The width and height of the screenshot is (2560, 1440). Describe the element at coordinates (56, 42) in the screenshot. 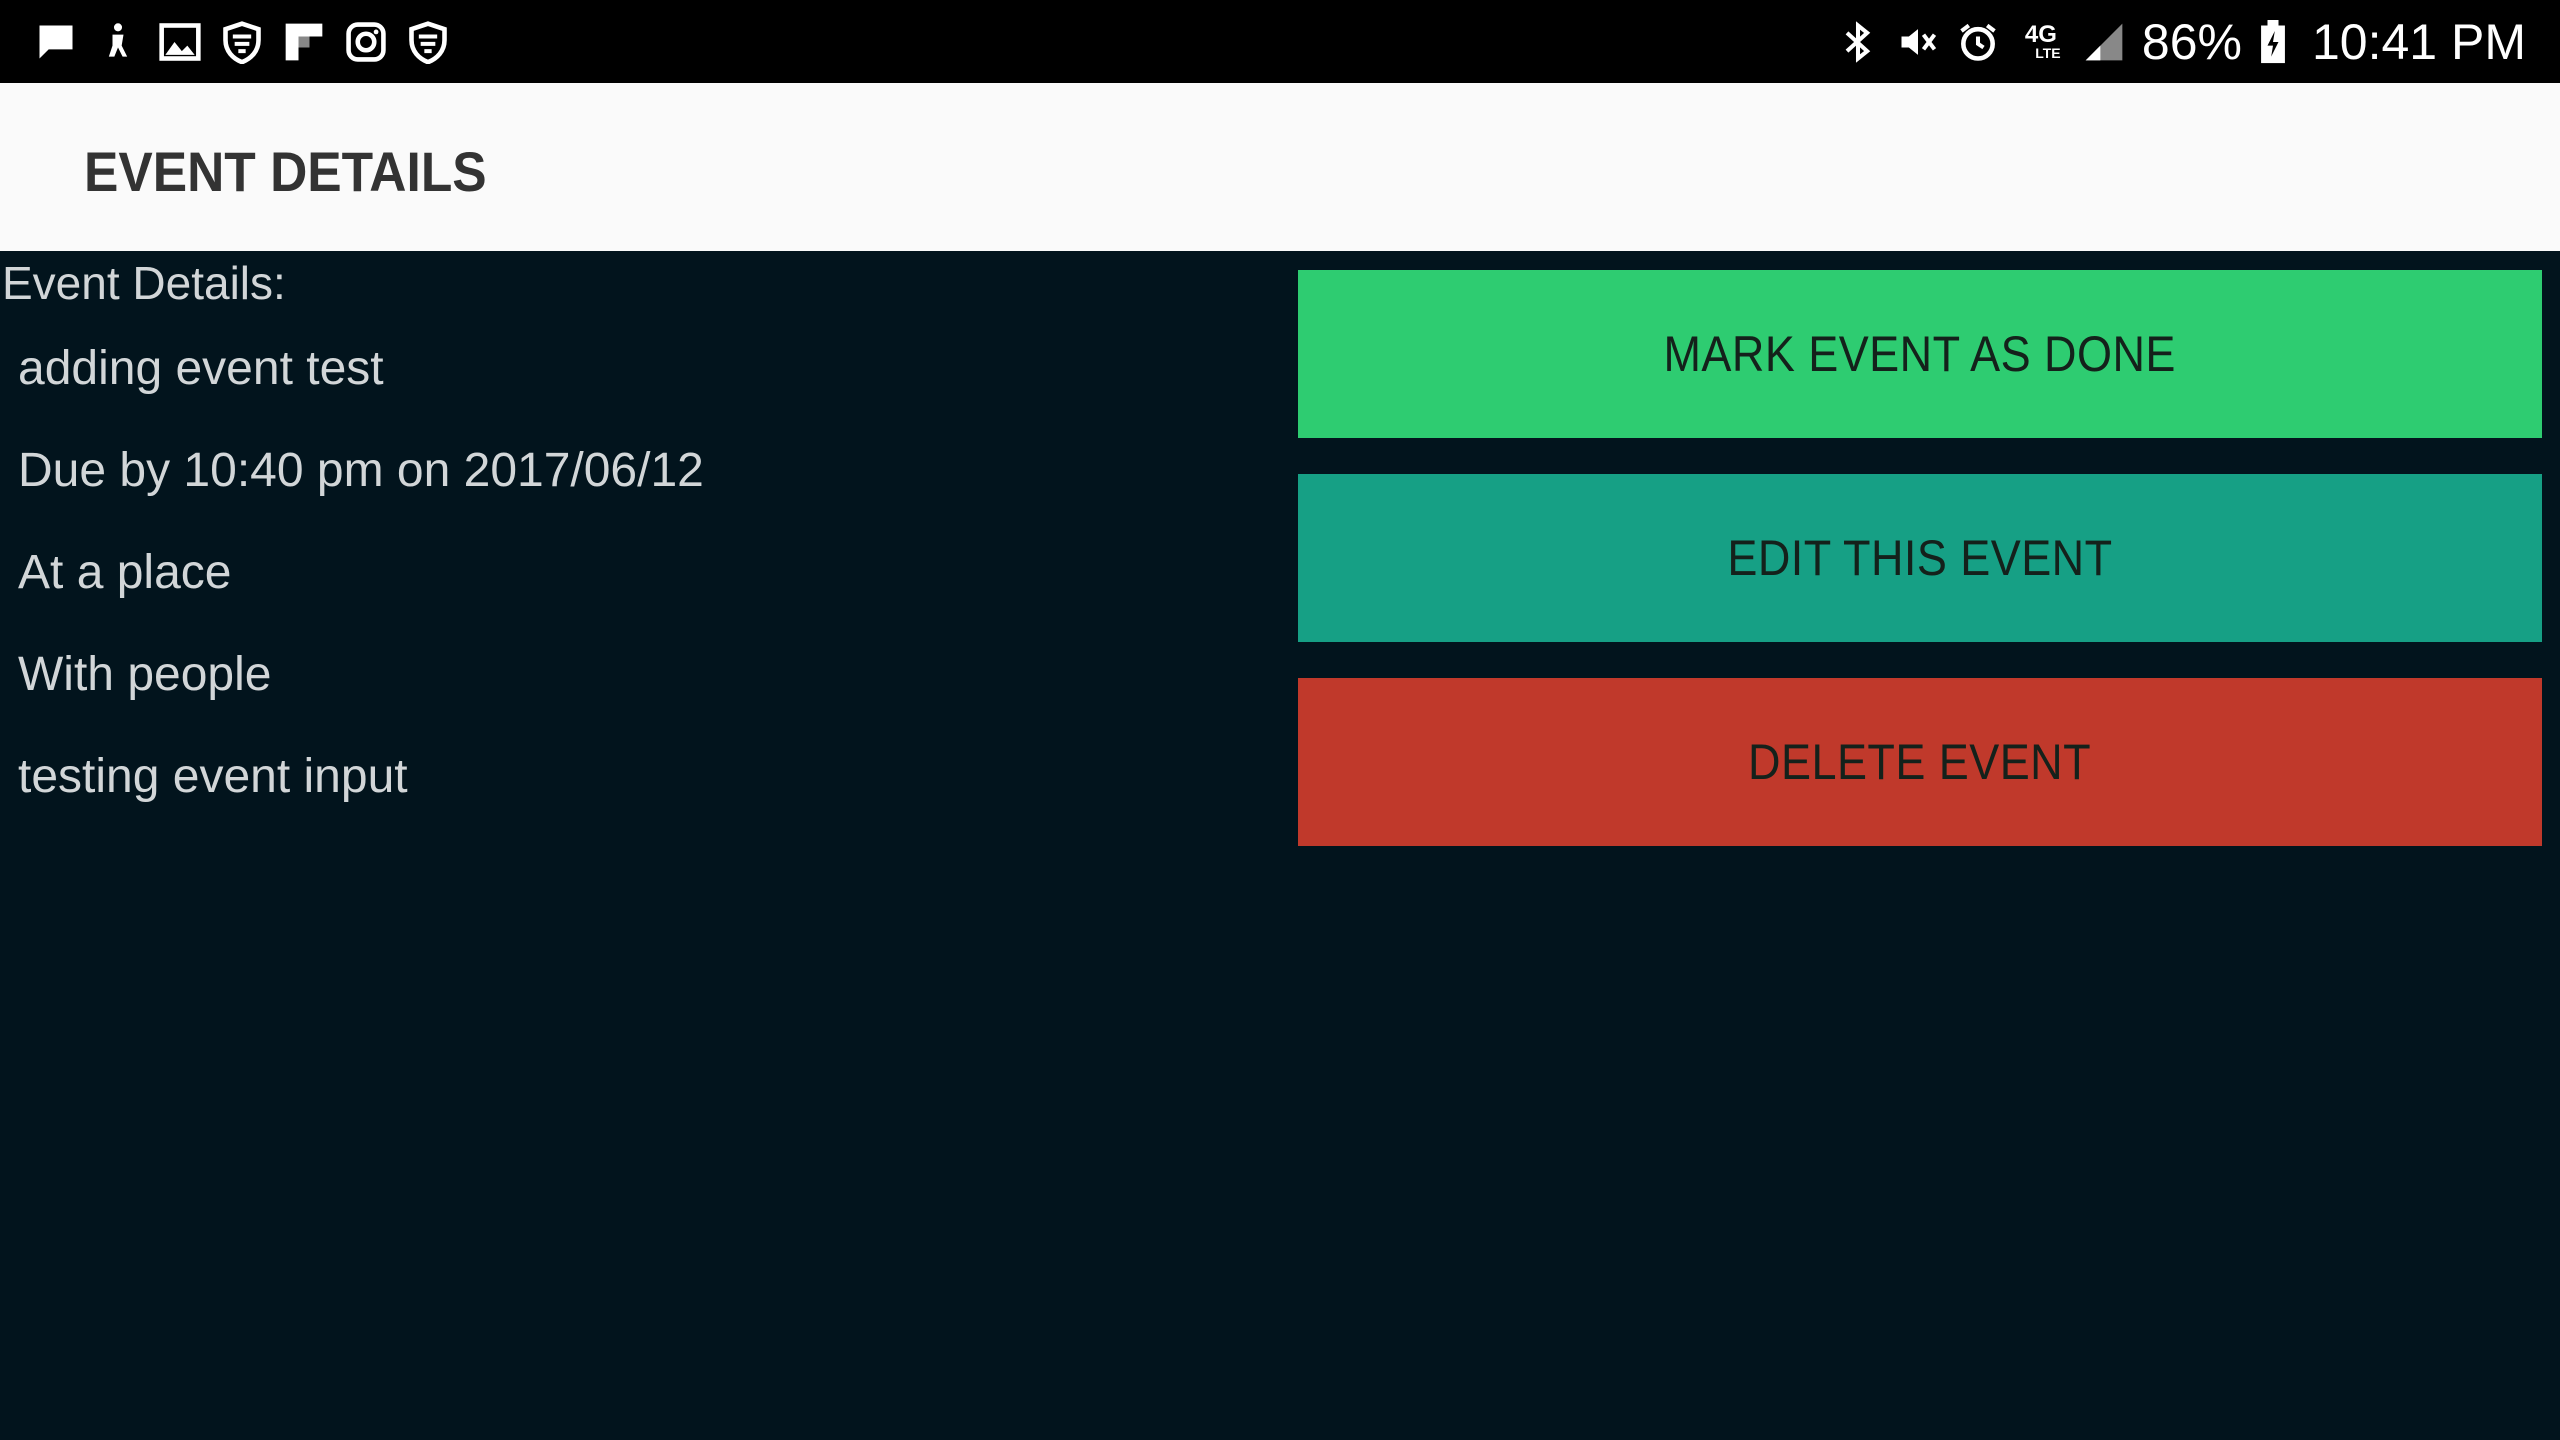

I see `message-icon` at that location.